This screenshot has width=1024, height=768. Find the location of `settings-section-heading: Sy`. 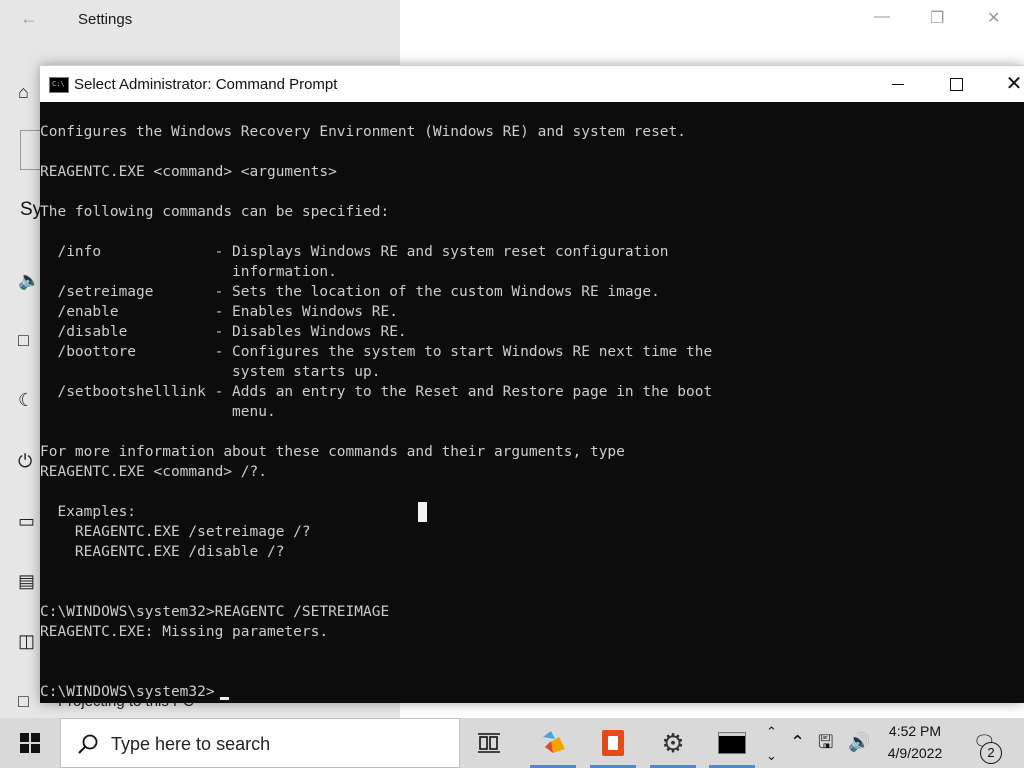

settings-section-heading: Sy is located at coordinates (31, 209).